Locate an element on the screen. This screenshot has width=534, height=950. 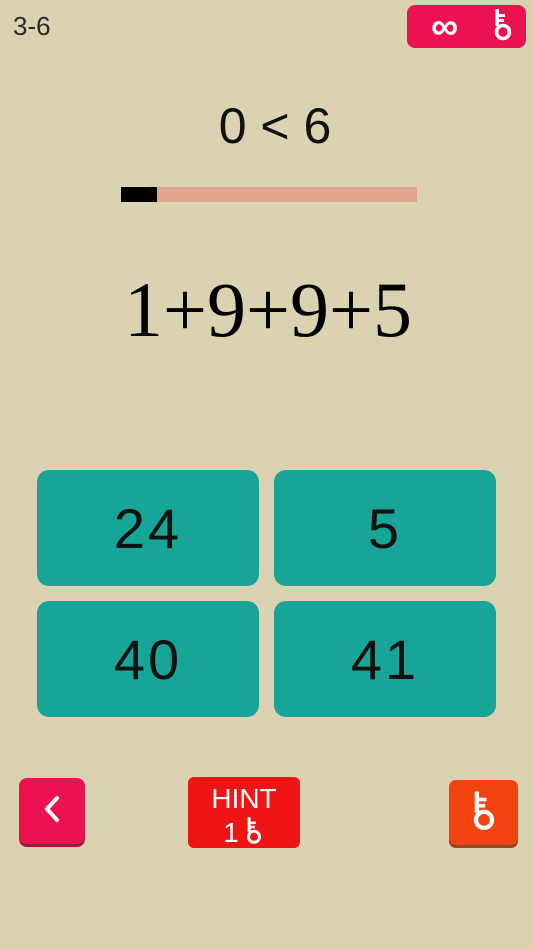
level-label: 3-6 is located at coordinates (32, 26).